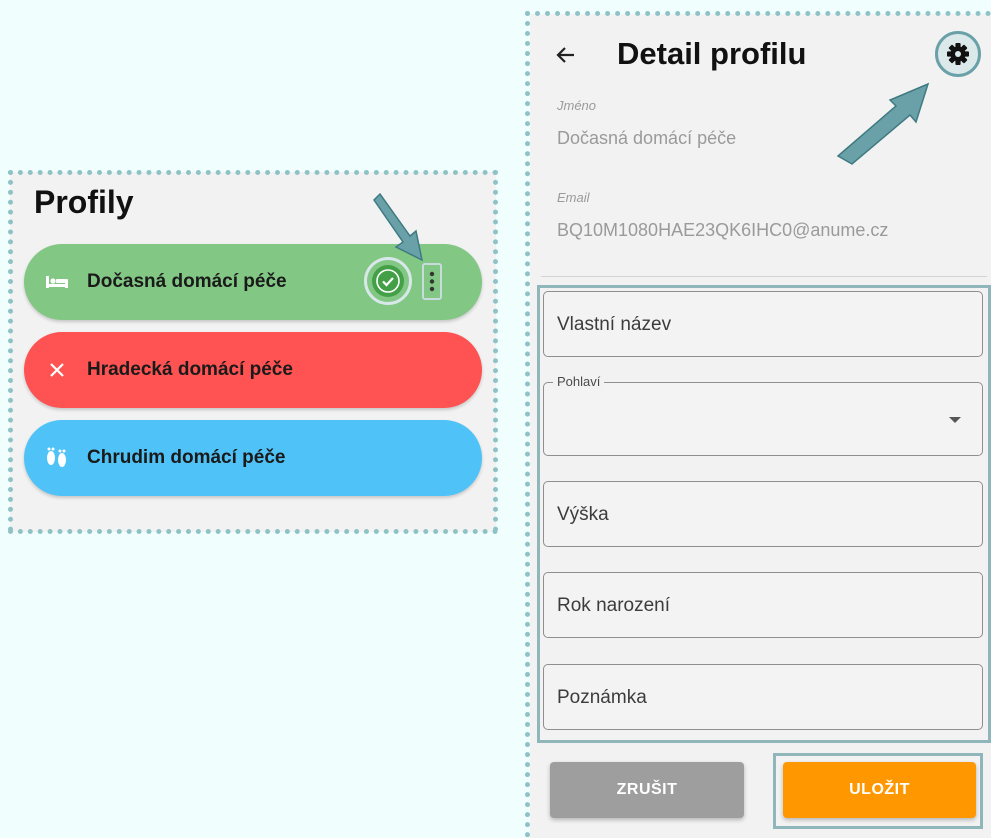 The image size is (991, 838). I want to click on height-placeholder: Výška, so click(583, 514).